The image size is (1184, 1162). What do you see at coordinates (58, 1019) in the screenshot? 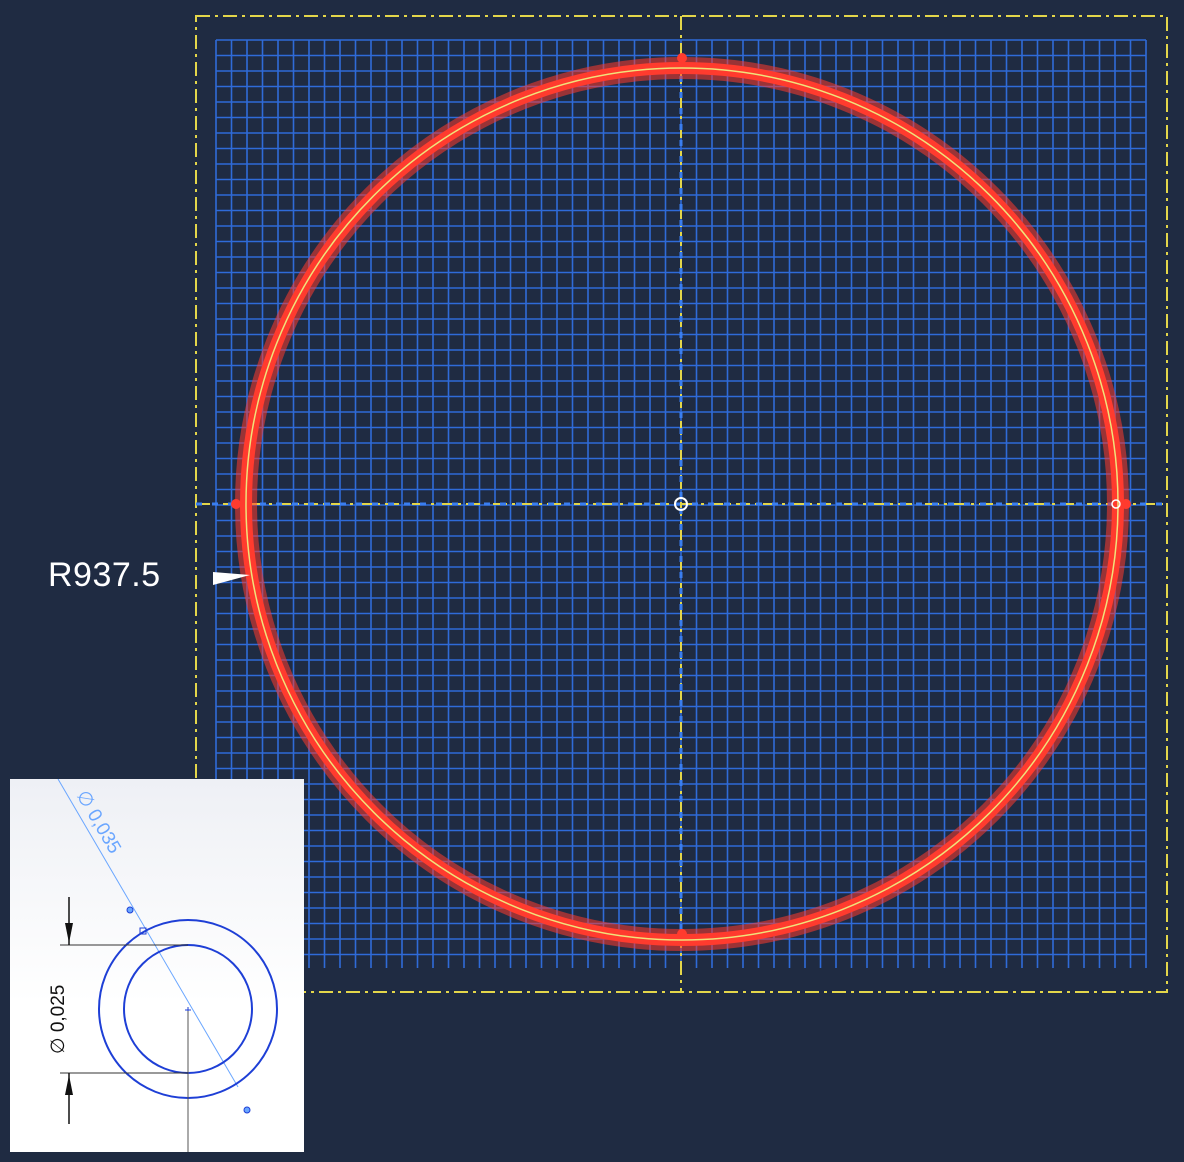
I see `inner-diameter-label: ∅ 0,025` at bounding box center [58, 1019].